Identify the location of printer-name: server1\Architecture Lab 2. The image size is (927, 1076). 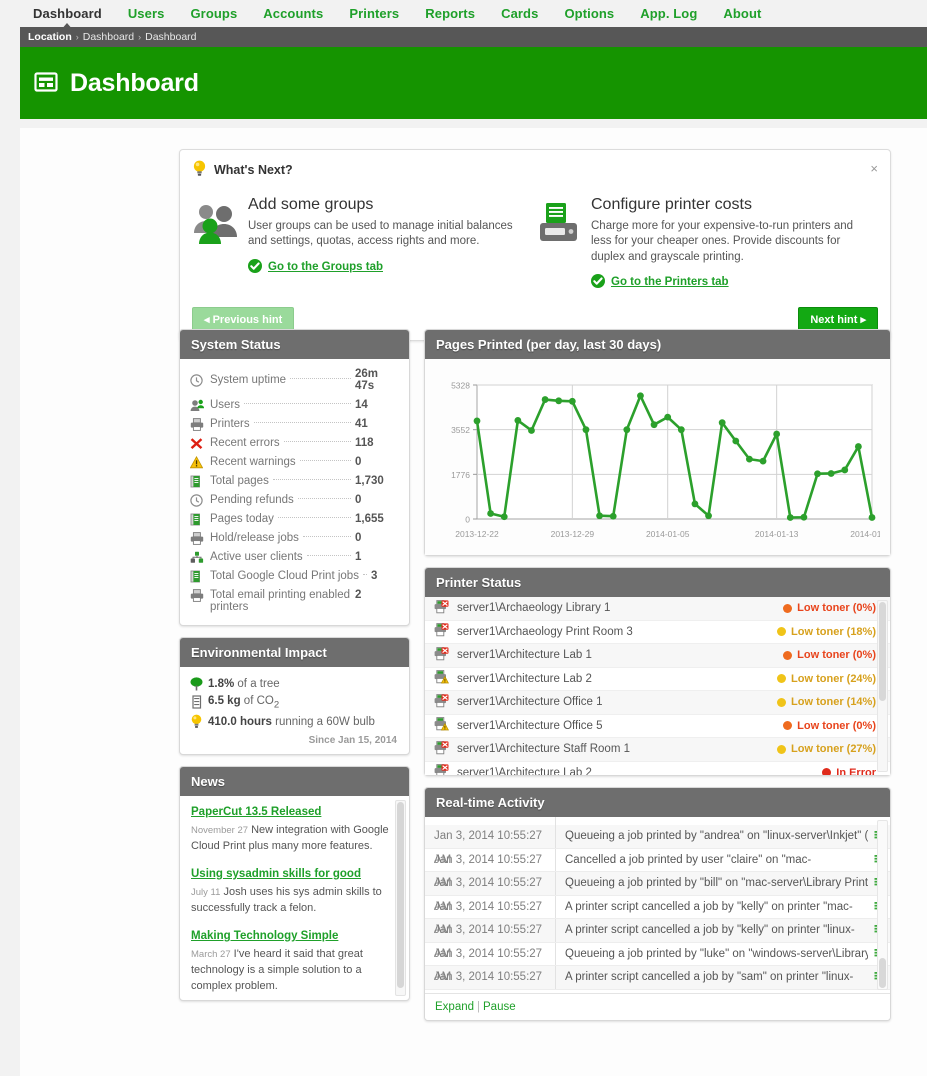
(524, 770).